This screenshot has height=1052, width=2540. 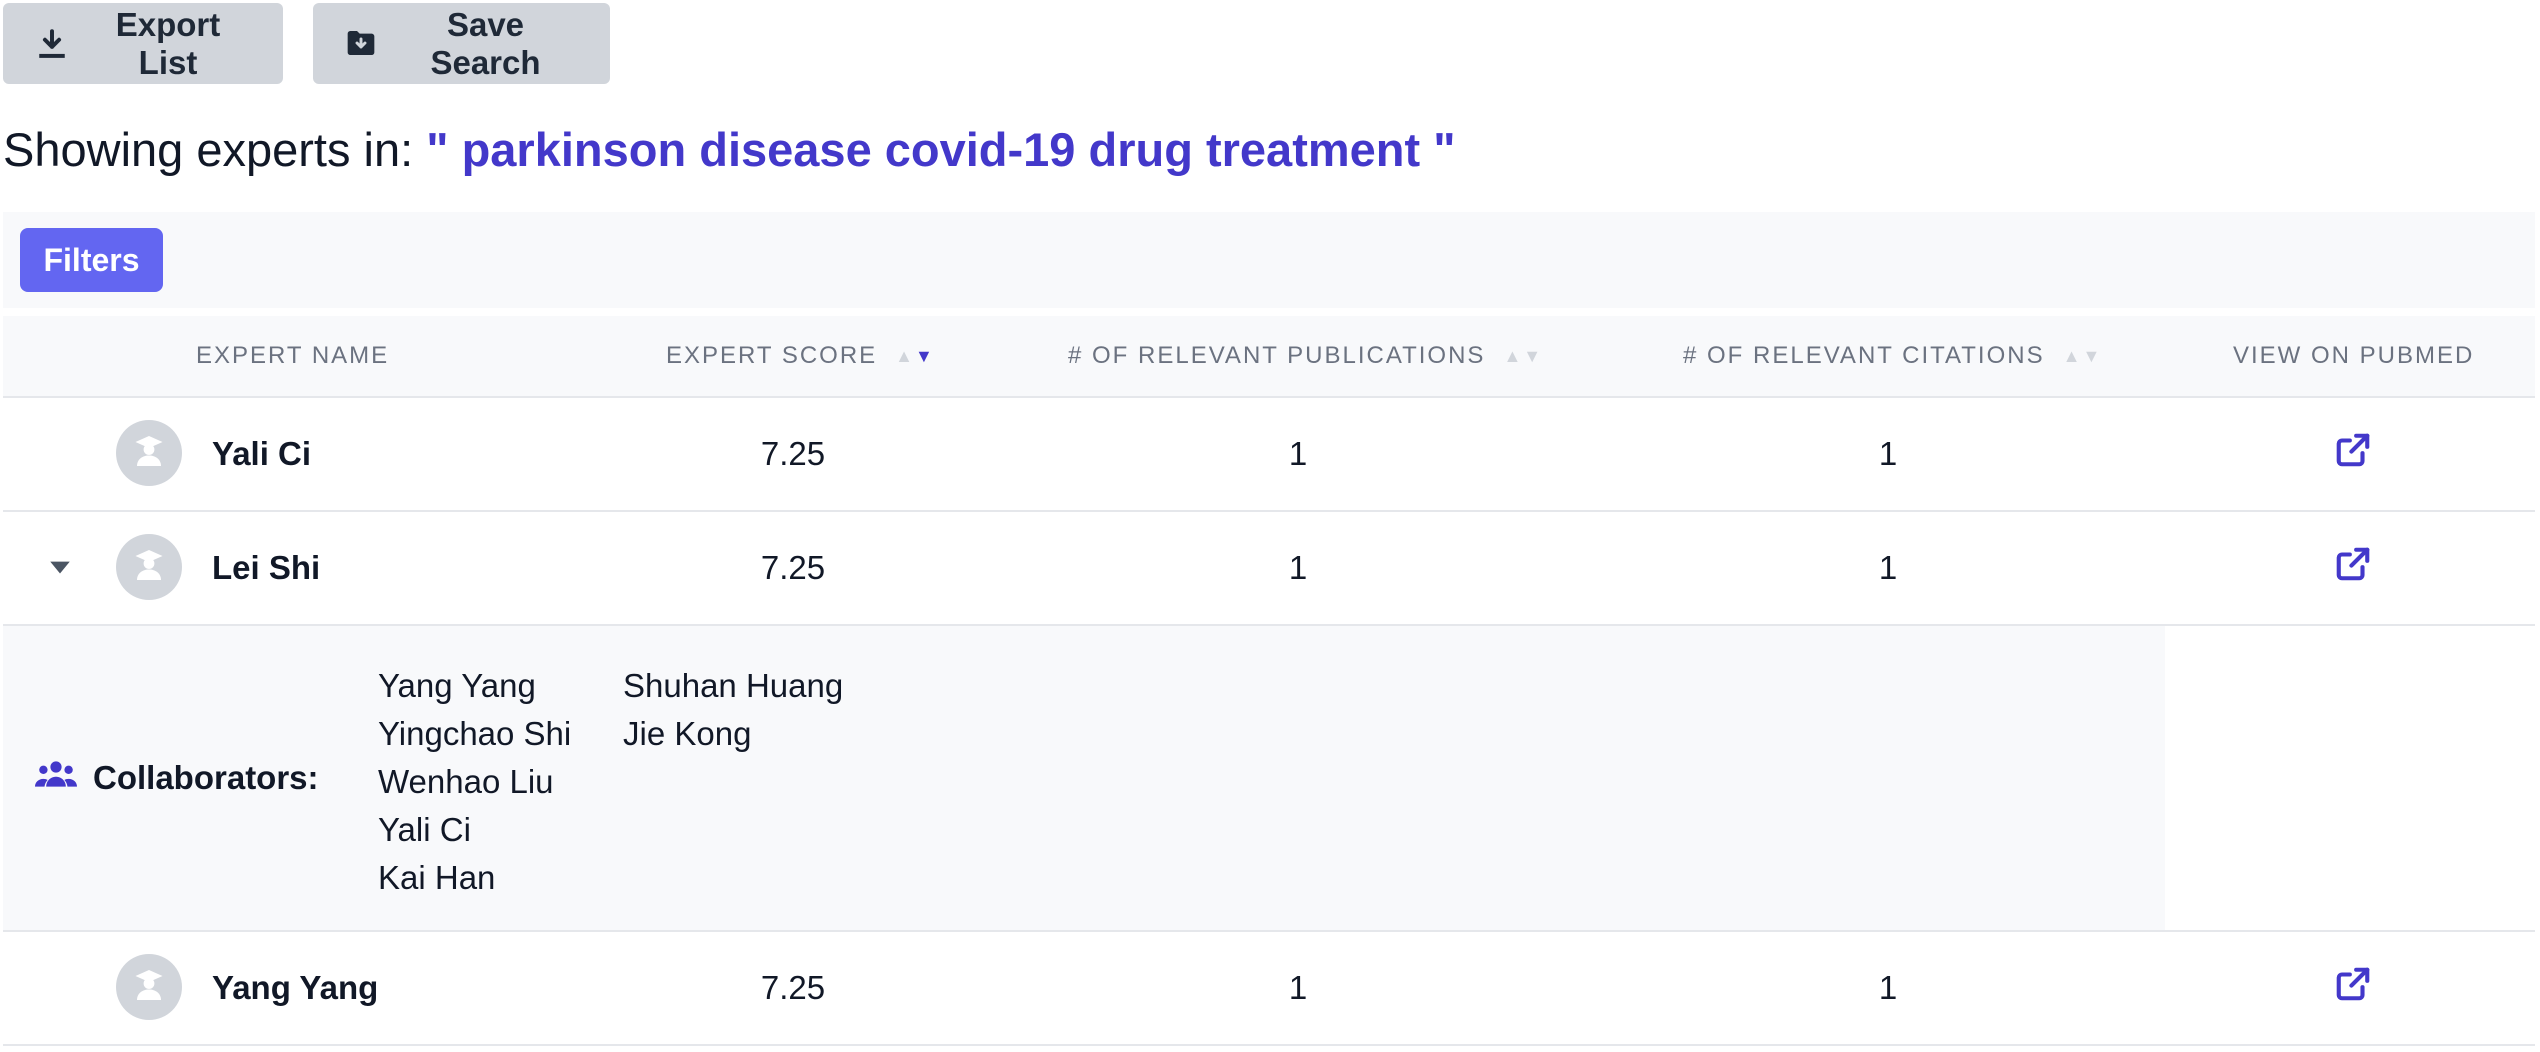 I want to click on collaborators-column-2: Shuhan Huang Jie Kong, so click(x=733, y=710).